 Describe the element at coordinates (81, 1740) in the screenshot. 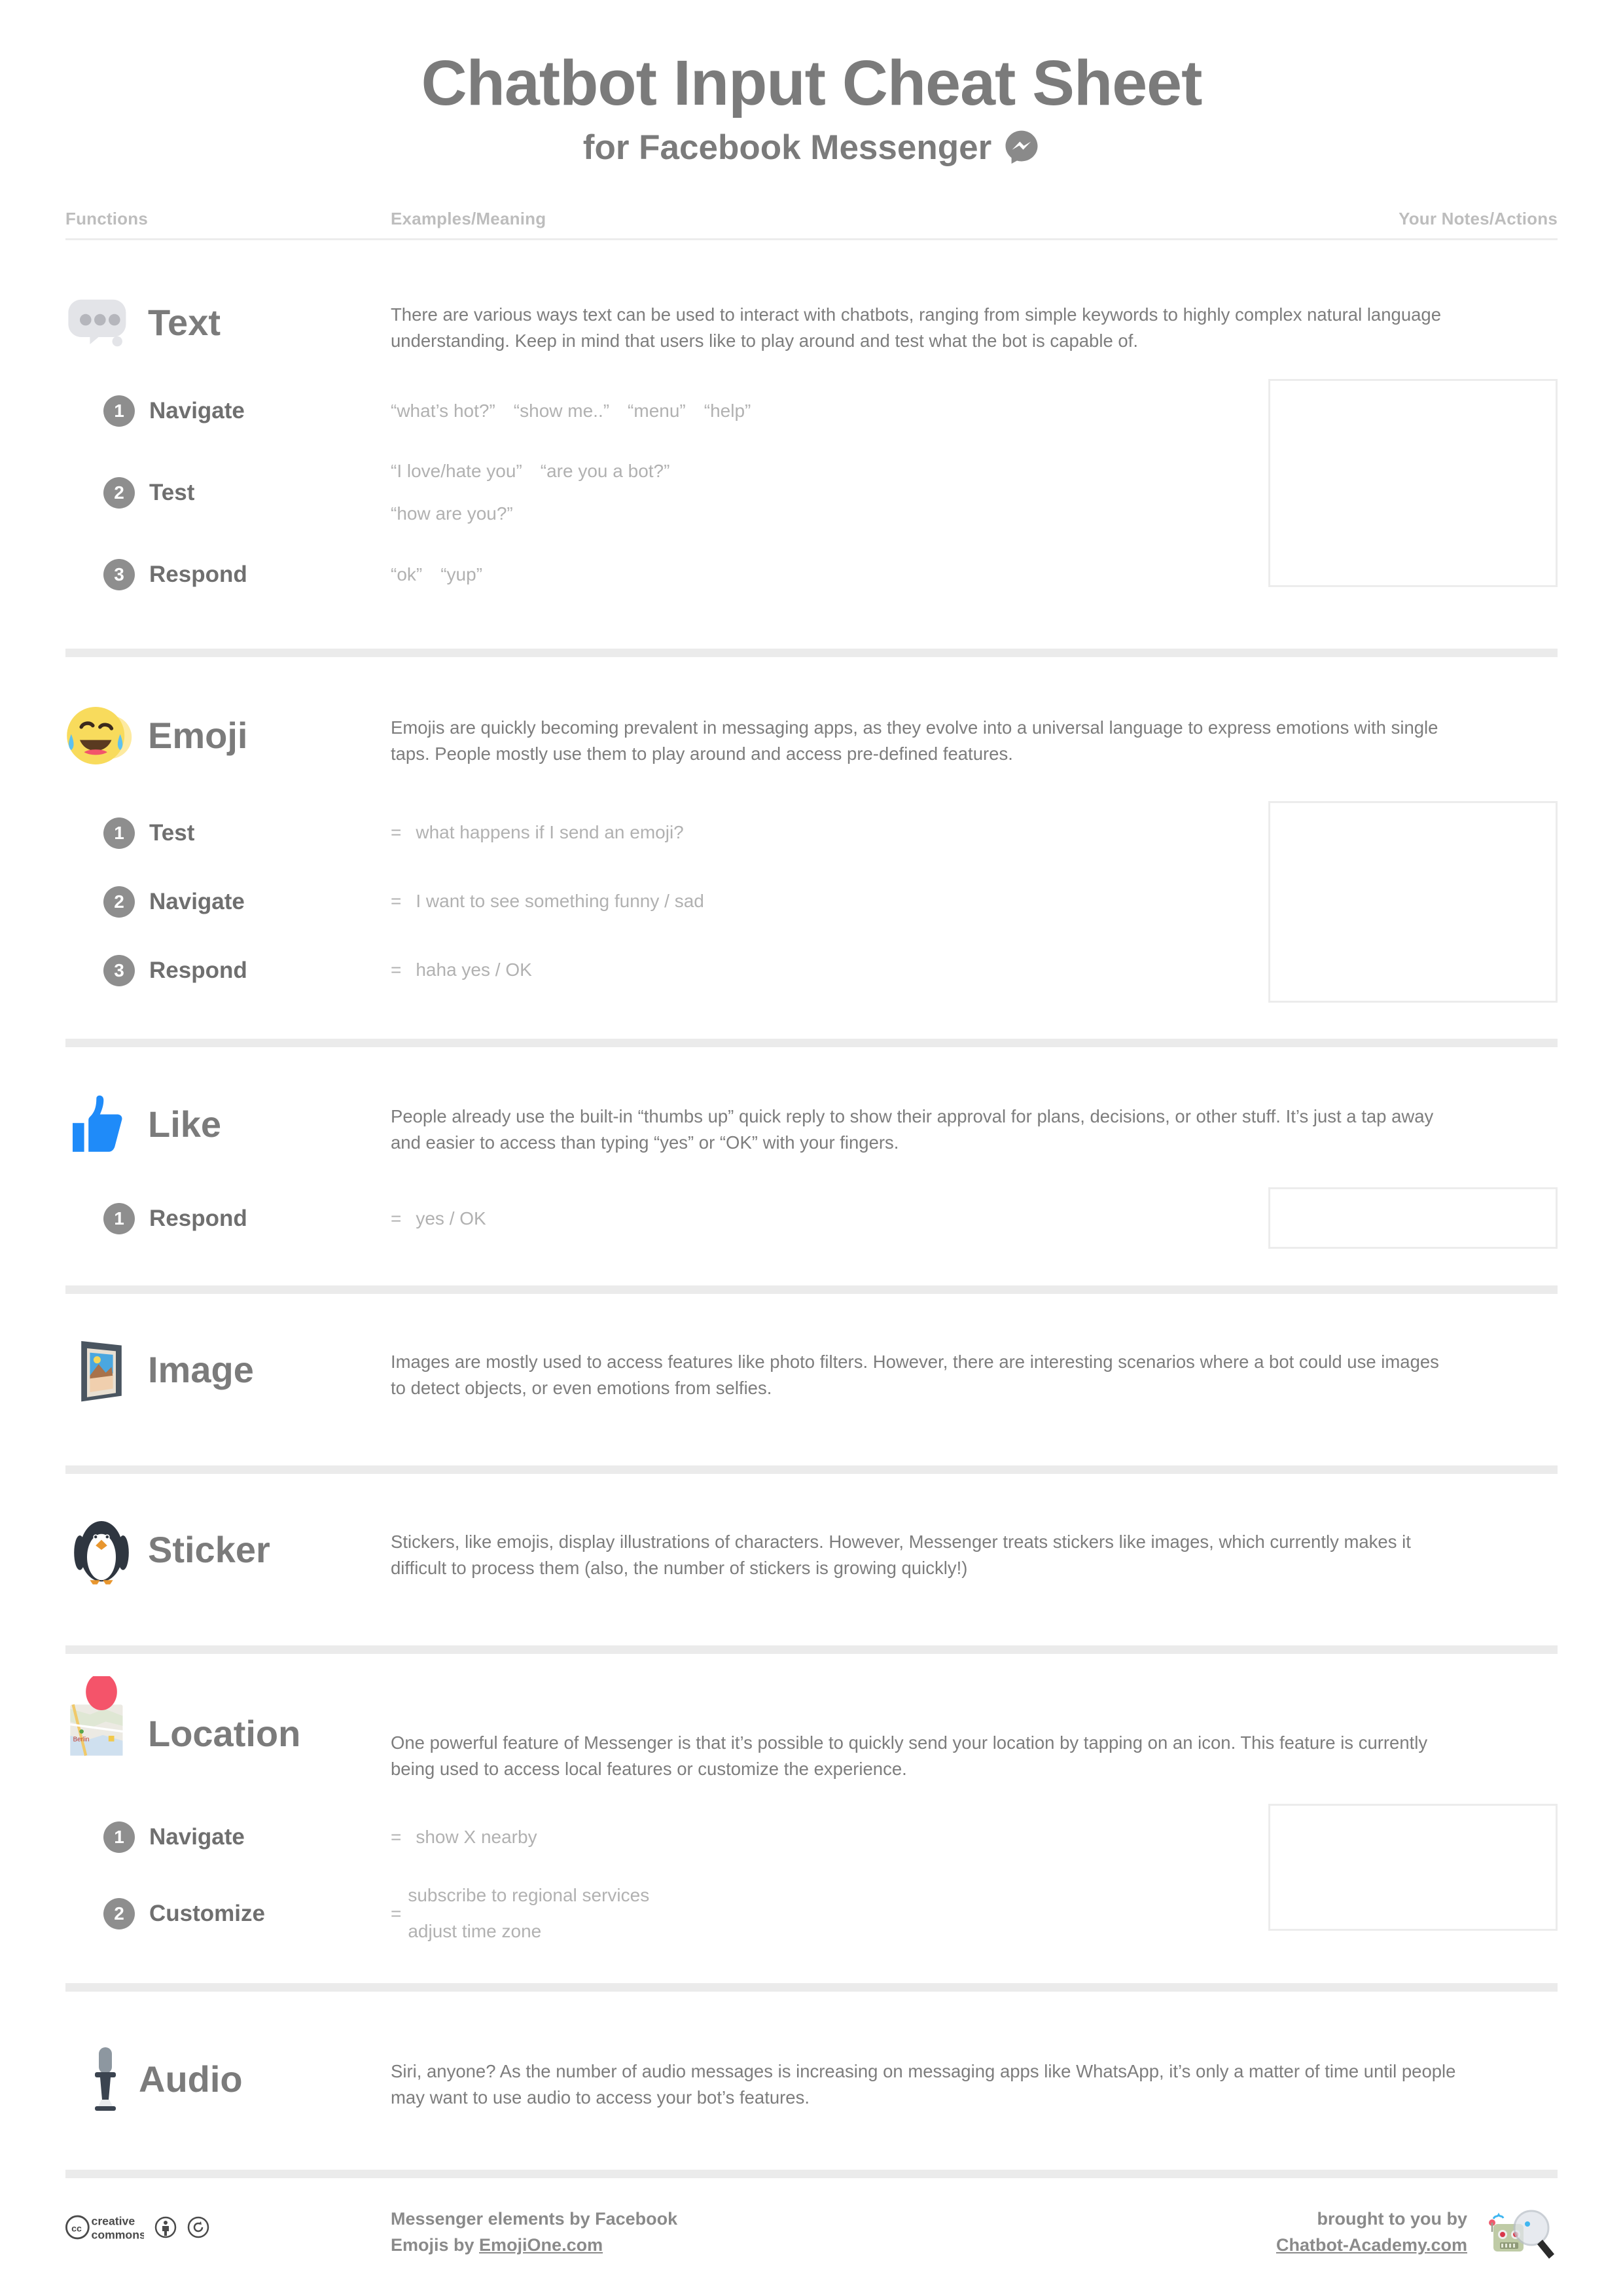

I see `svg-text: Berlin` at that location.